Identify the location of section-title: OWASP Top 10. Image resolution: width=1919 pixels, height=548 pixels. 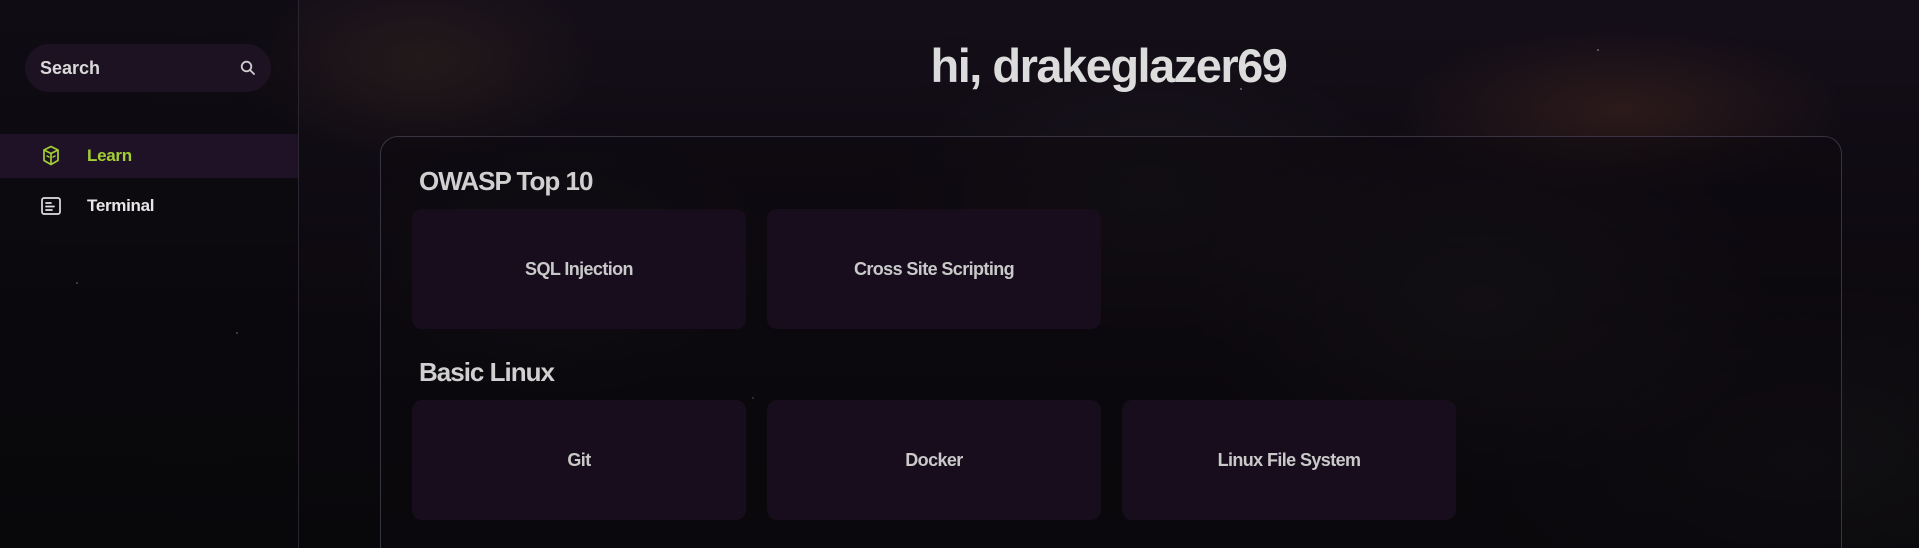
(506, 181).